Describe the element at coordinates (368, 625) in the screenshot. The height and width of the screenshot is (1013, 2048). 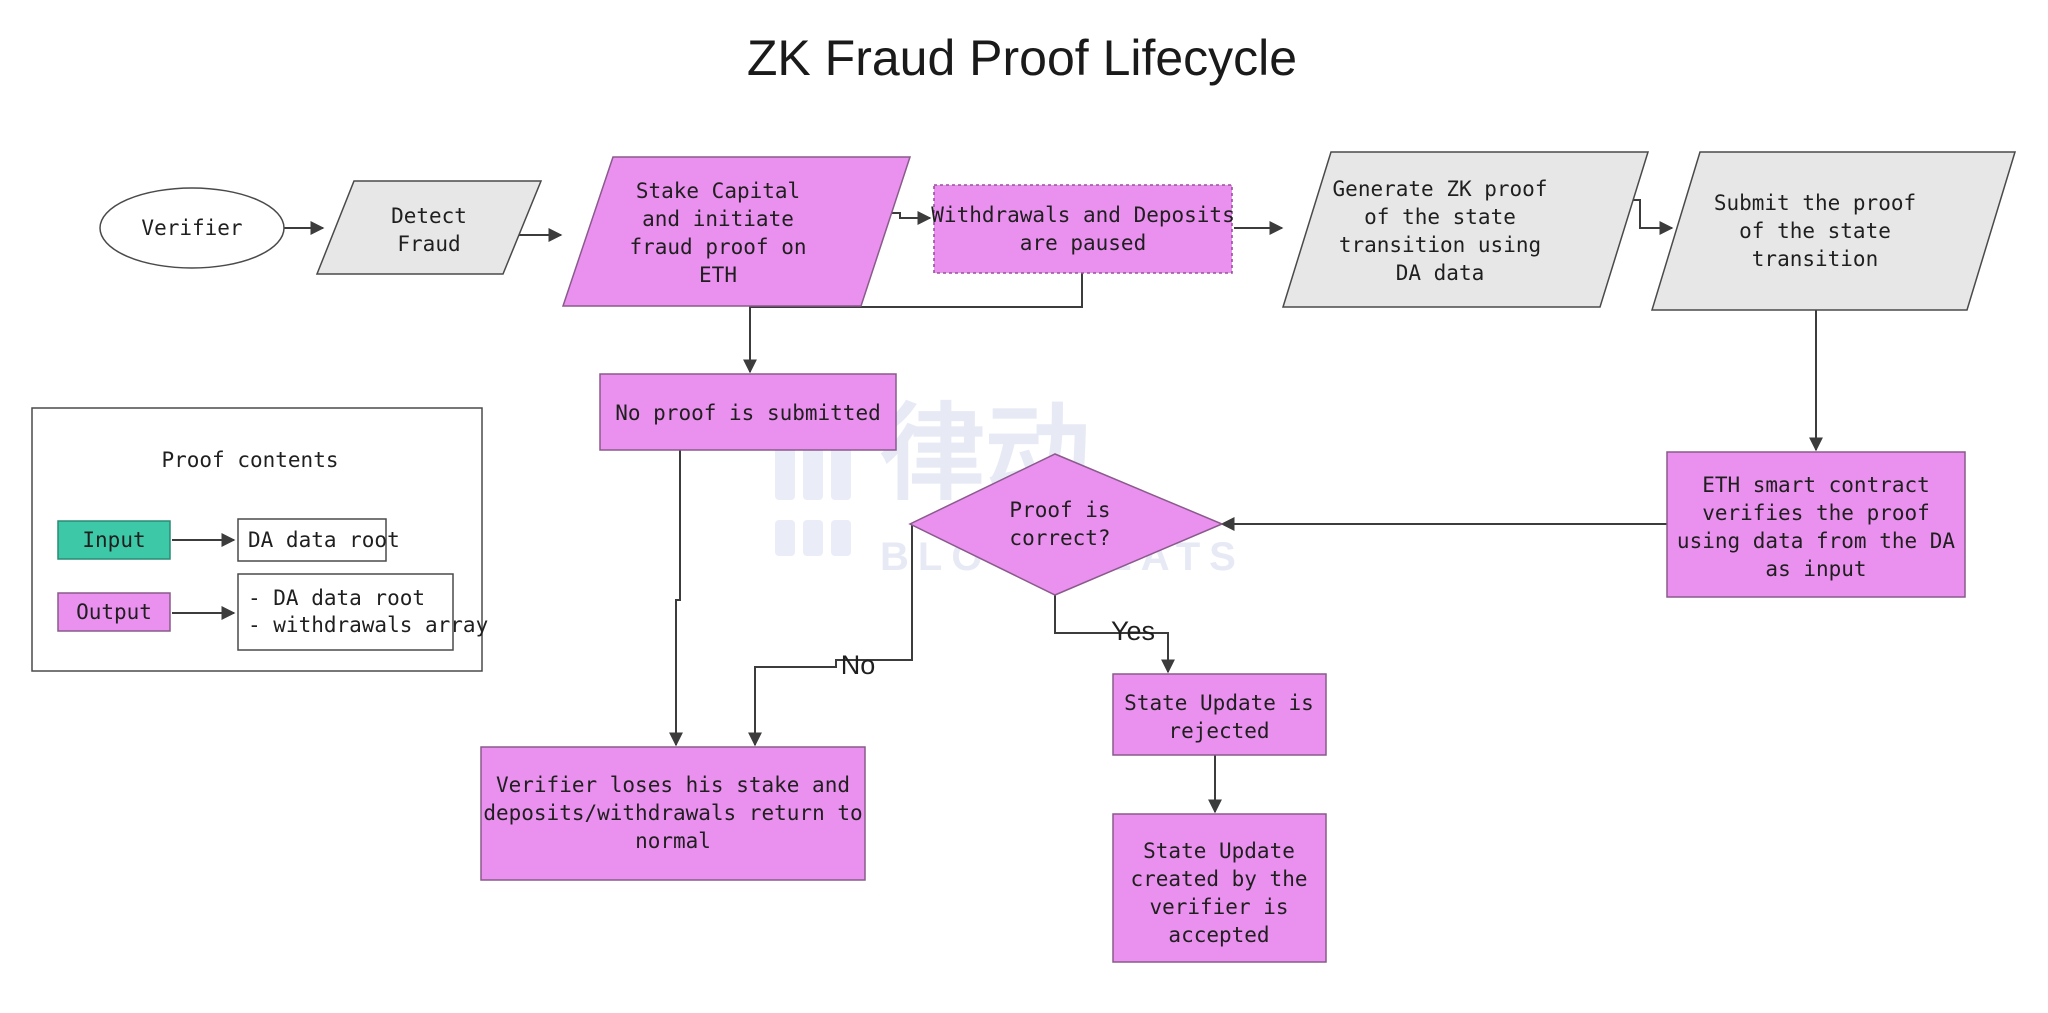
I see `legend-output-value-line2: - withdrawals array` at that location.